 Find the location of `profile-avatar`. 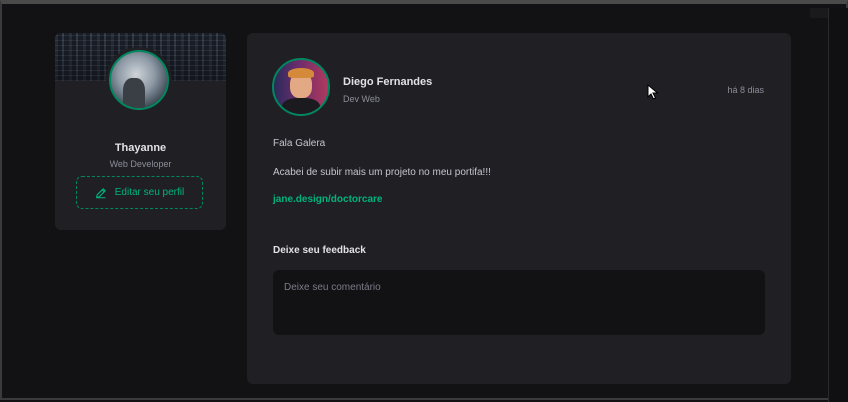

profile-avatar is located at coordinates (139, 80).